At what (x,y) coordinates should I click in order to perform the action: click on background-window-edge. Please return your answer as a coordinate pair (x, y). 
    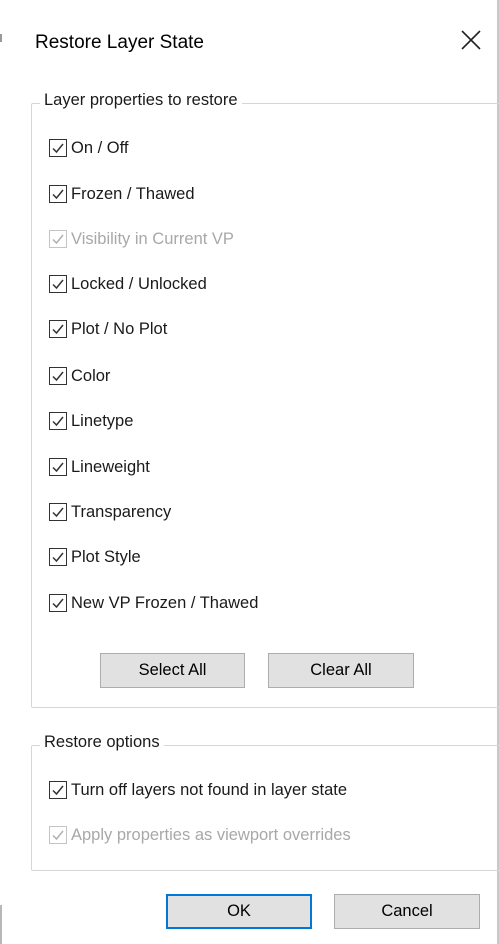
    Looking at the image, I should click on (1, 38).